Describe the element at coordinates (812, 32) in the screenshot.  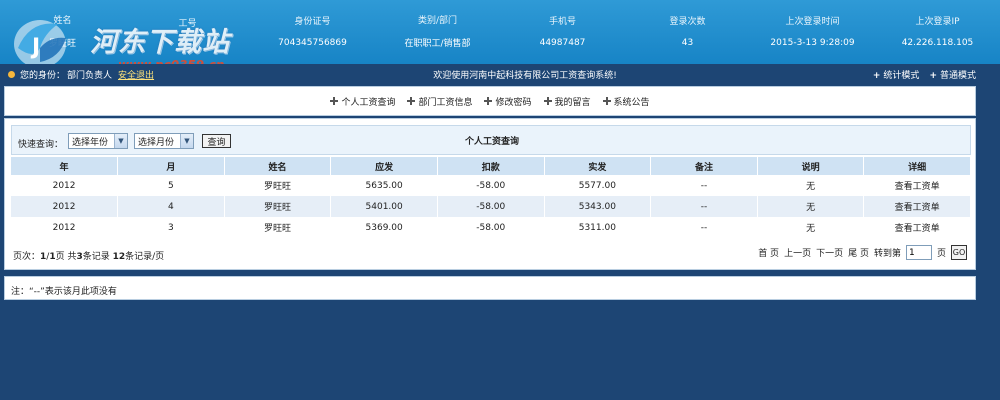
I see `info-col-last-login-time: 上次登录时间 2015-3-13 9:28:09` at that location.